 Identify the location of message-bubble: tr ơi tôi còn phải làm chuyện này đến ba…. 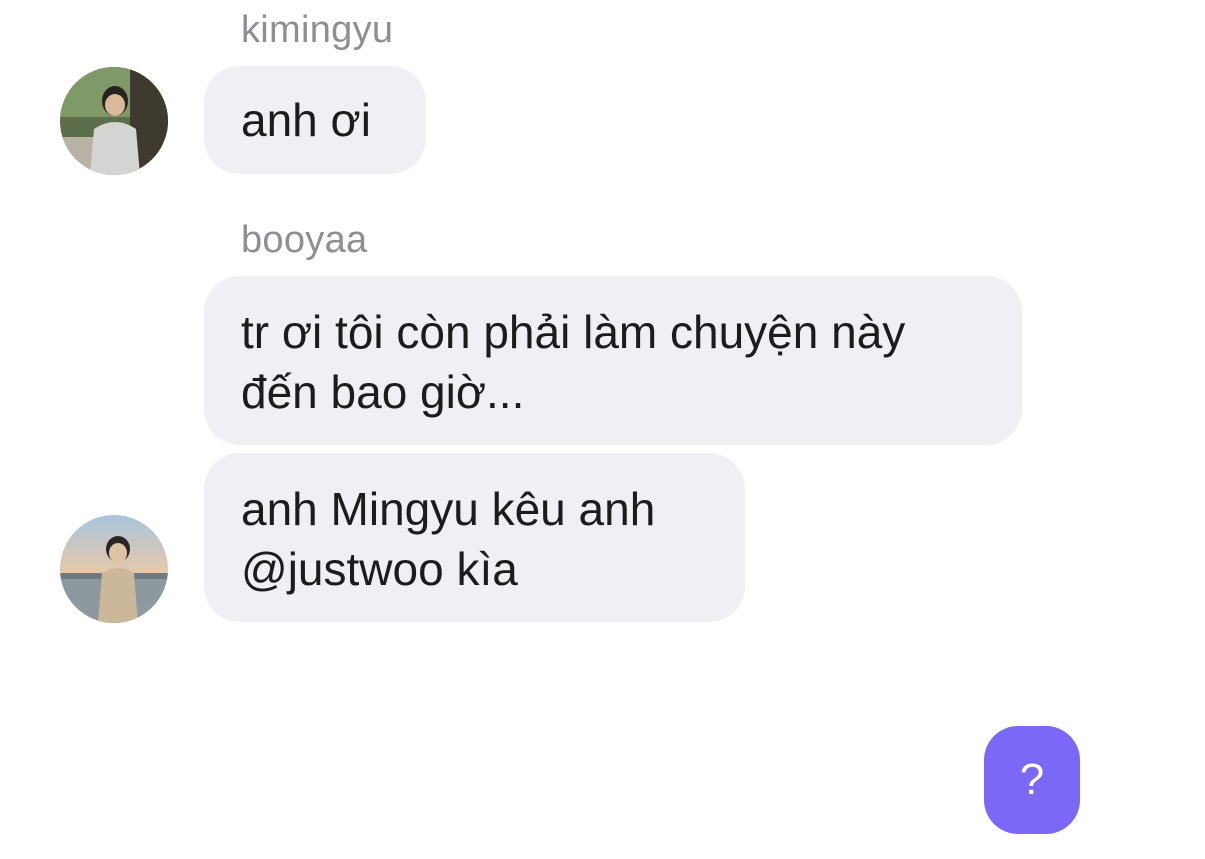
(613, 360).